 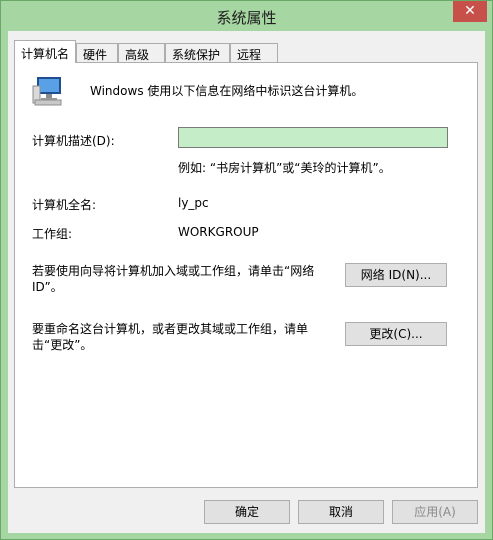 I want to click on apply-button: 应用(A), so click(x=435, y=512).